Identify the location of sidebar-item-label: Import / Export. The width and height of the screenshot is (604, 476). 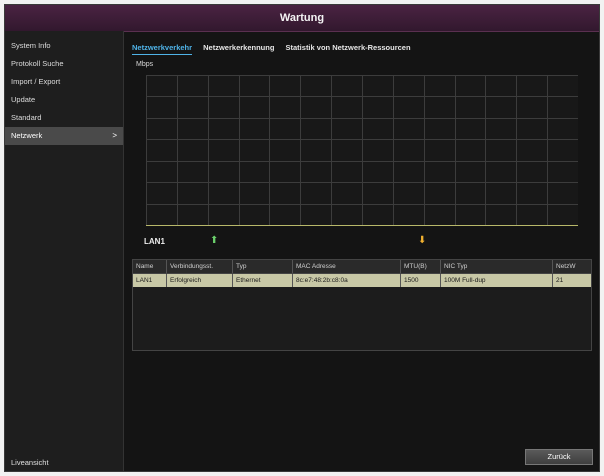
(36, 81).